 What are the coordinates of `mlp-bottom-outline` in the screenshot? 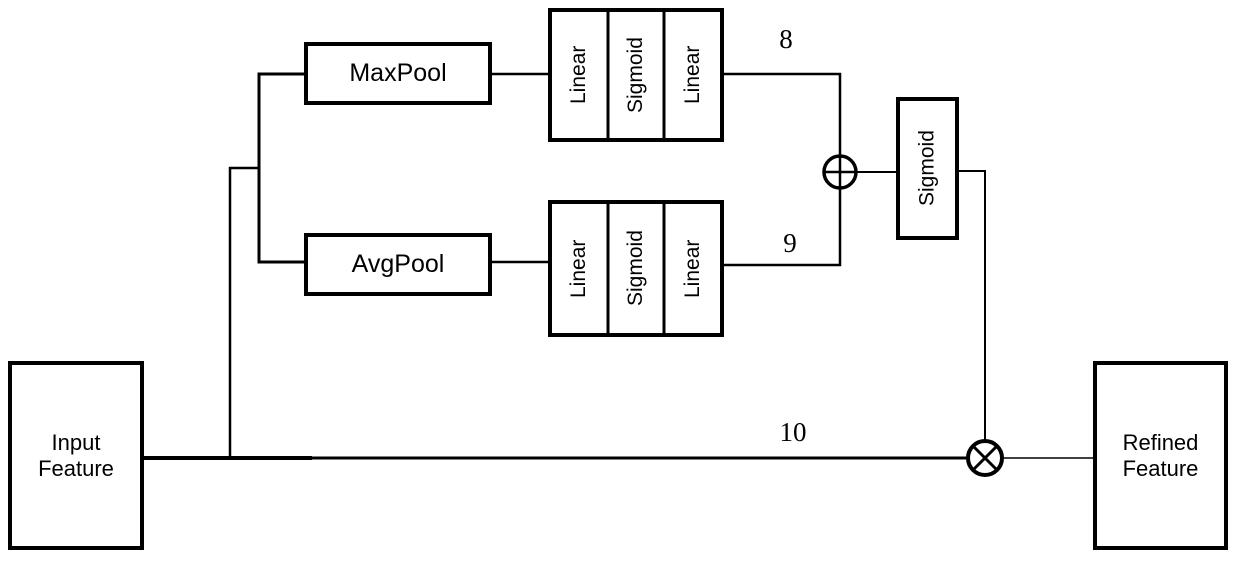 It's located at (636, 268).